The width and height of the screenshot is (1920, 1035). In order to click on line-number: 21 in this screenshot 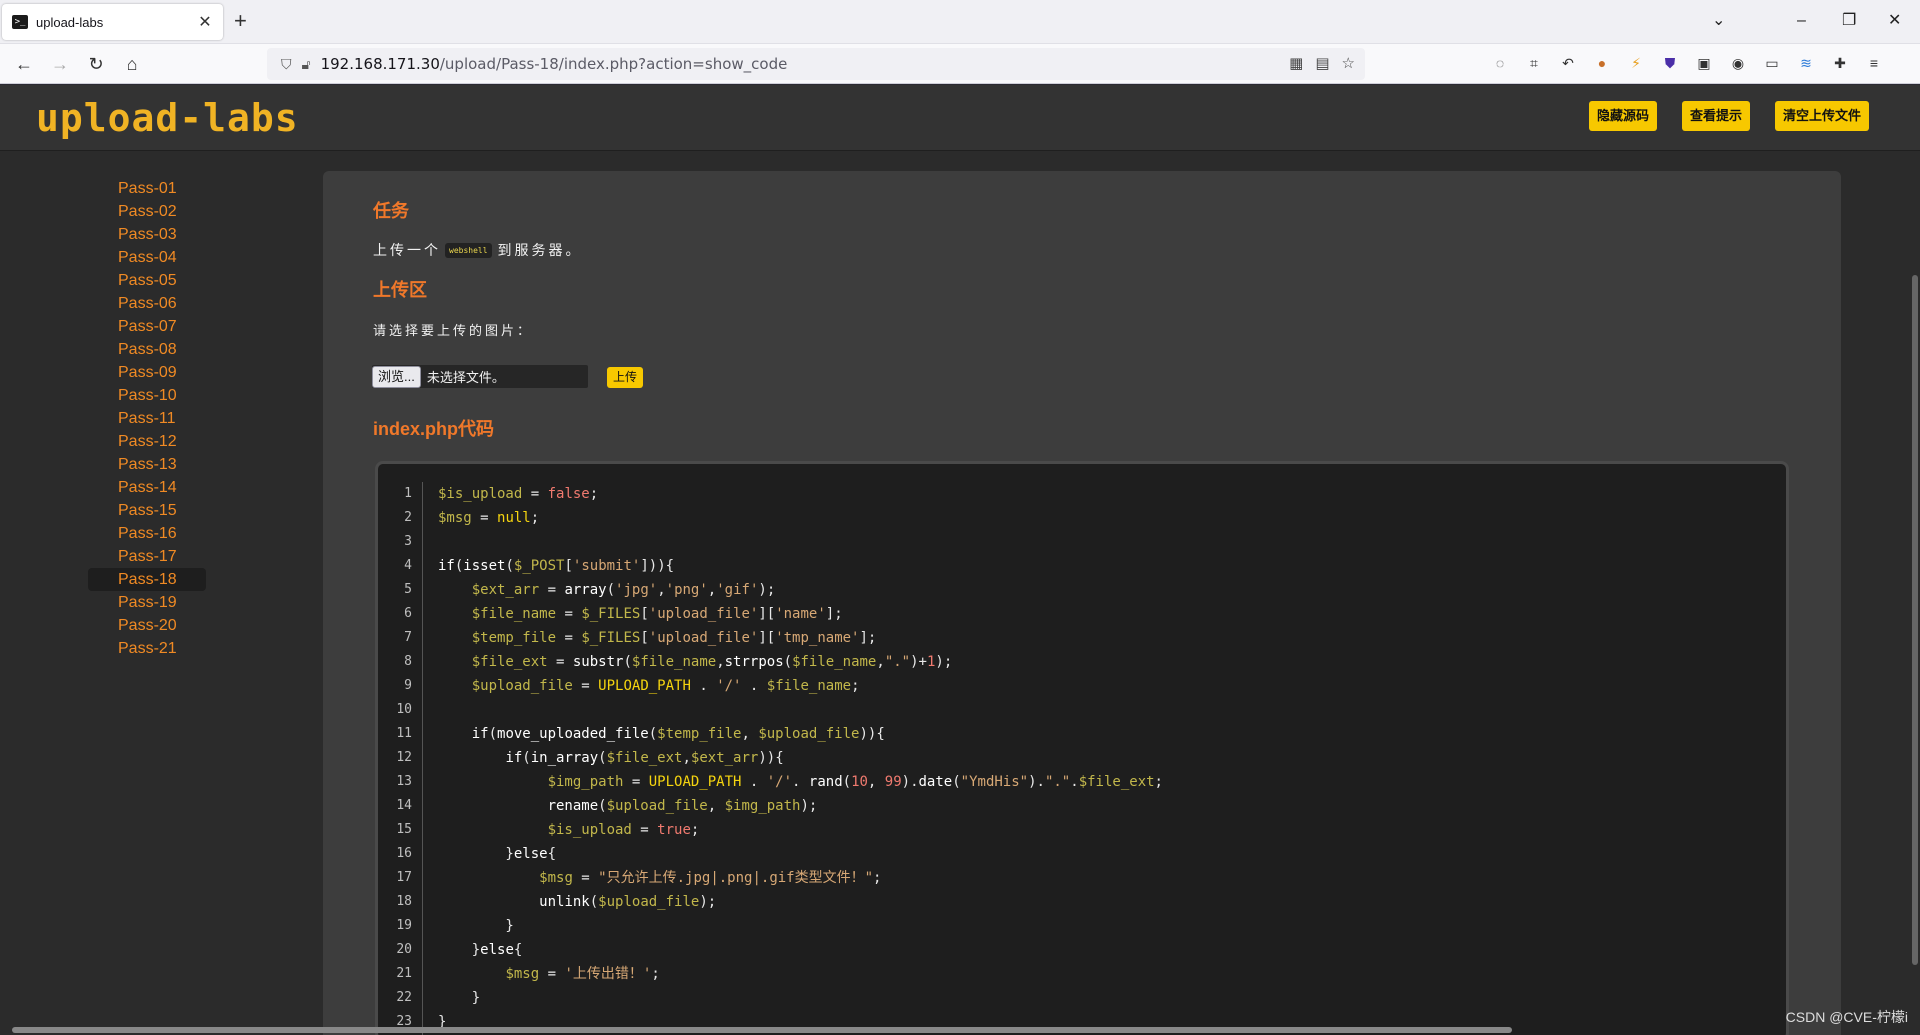, I will do `click(404, 973)`.